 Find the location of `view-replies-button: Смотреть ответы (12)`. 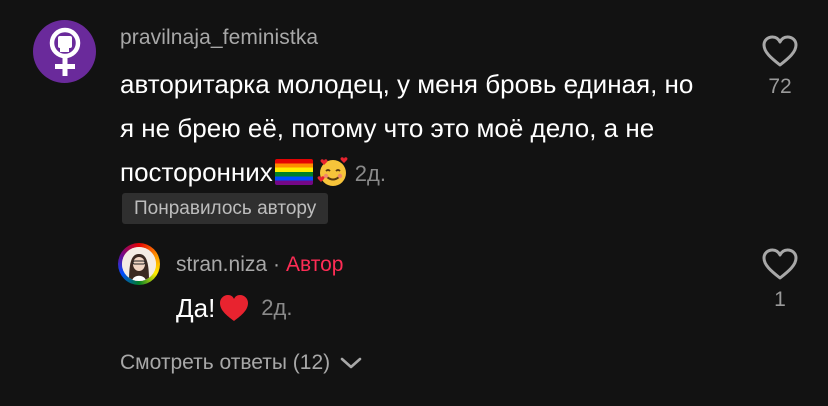

view-replies-button: Смотреть ответы (12) is located at coordinates (242, 363).